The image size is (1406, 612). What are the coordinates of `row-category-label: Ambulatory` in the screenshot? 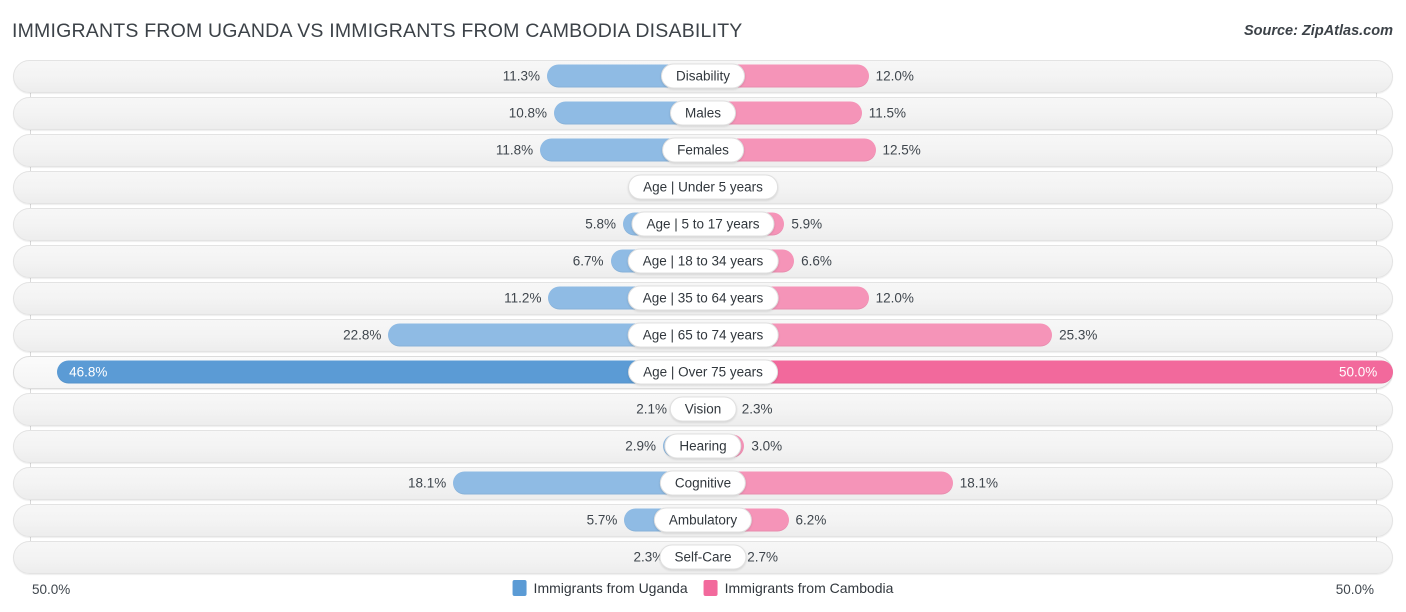 It's located at (703, 520).